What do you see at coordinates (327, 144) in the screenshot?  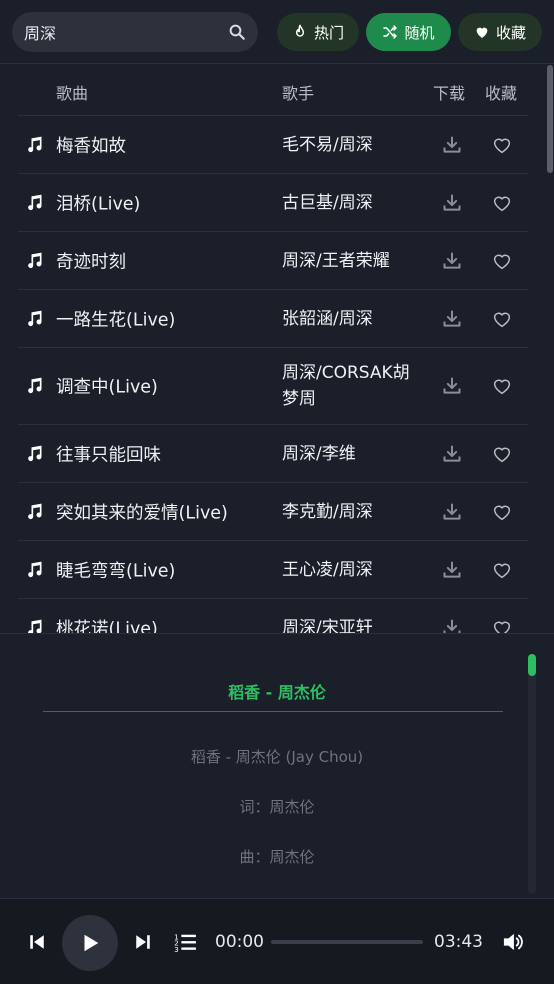 I see `singer-name: 毛不易/周深` at bounding box center [327, 144].